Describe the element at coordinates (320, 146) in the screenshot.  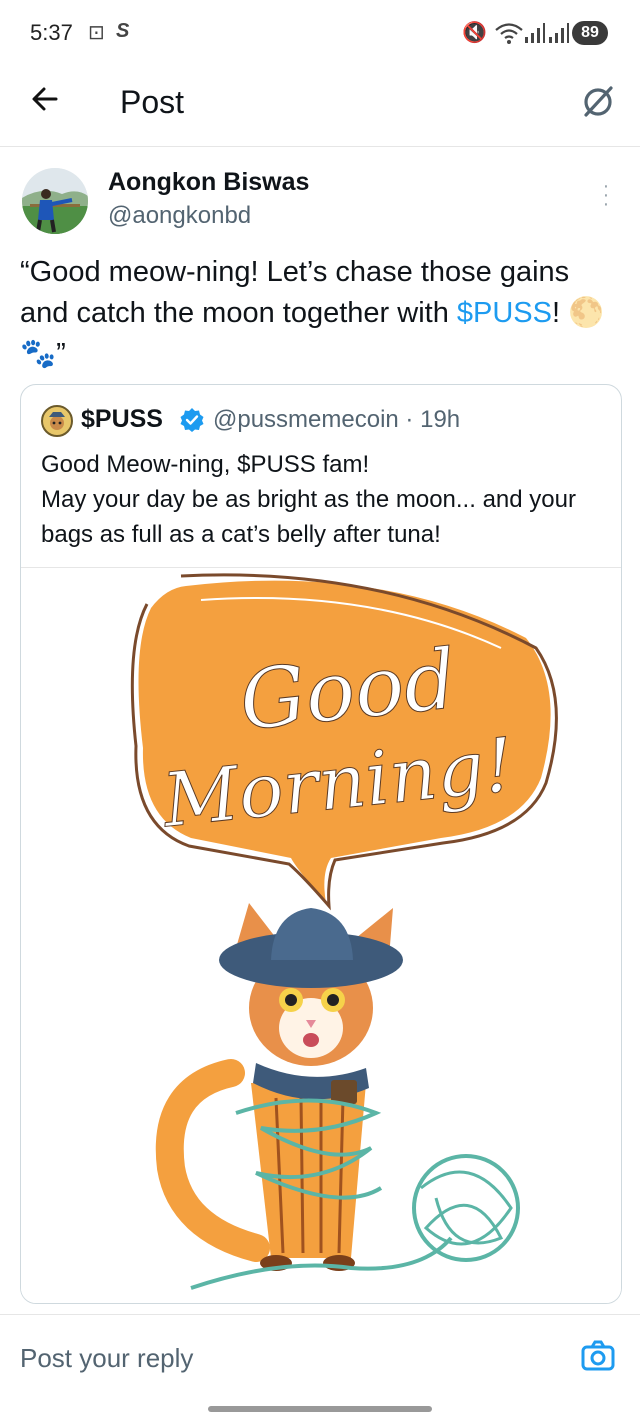
I see `header-divider` at that location.